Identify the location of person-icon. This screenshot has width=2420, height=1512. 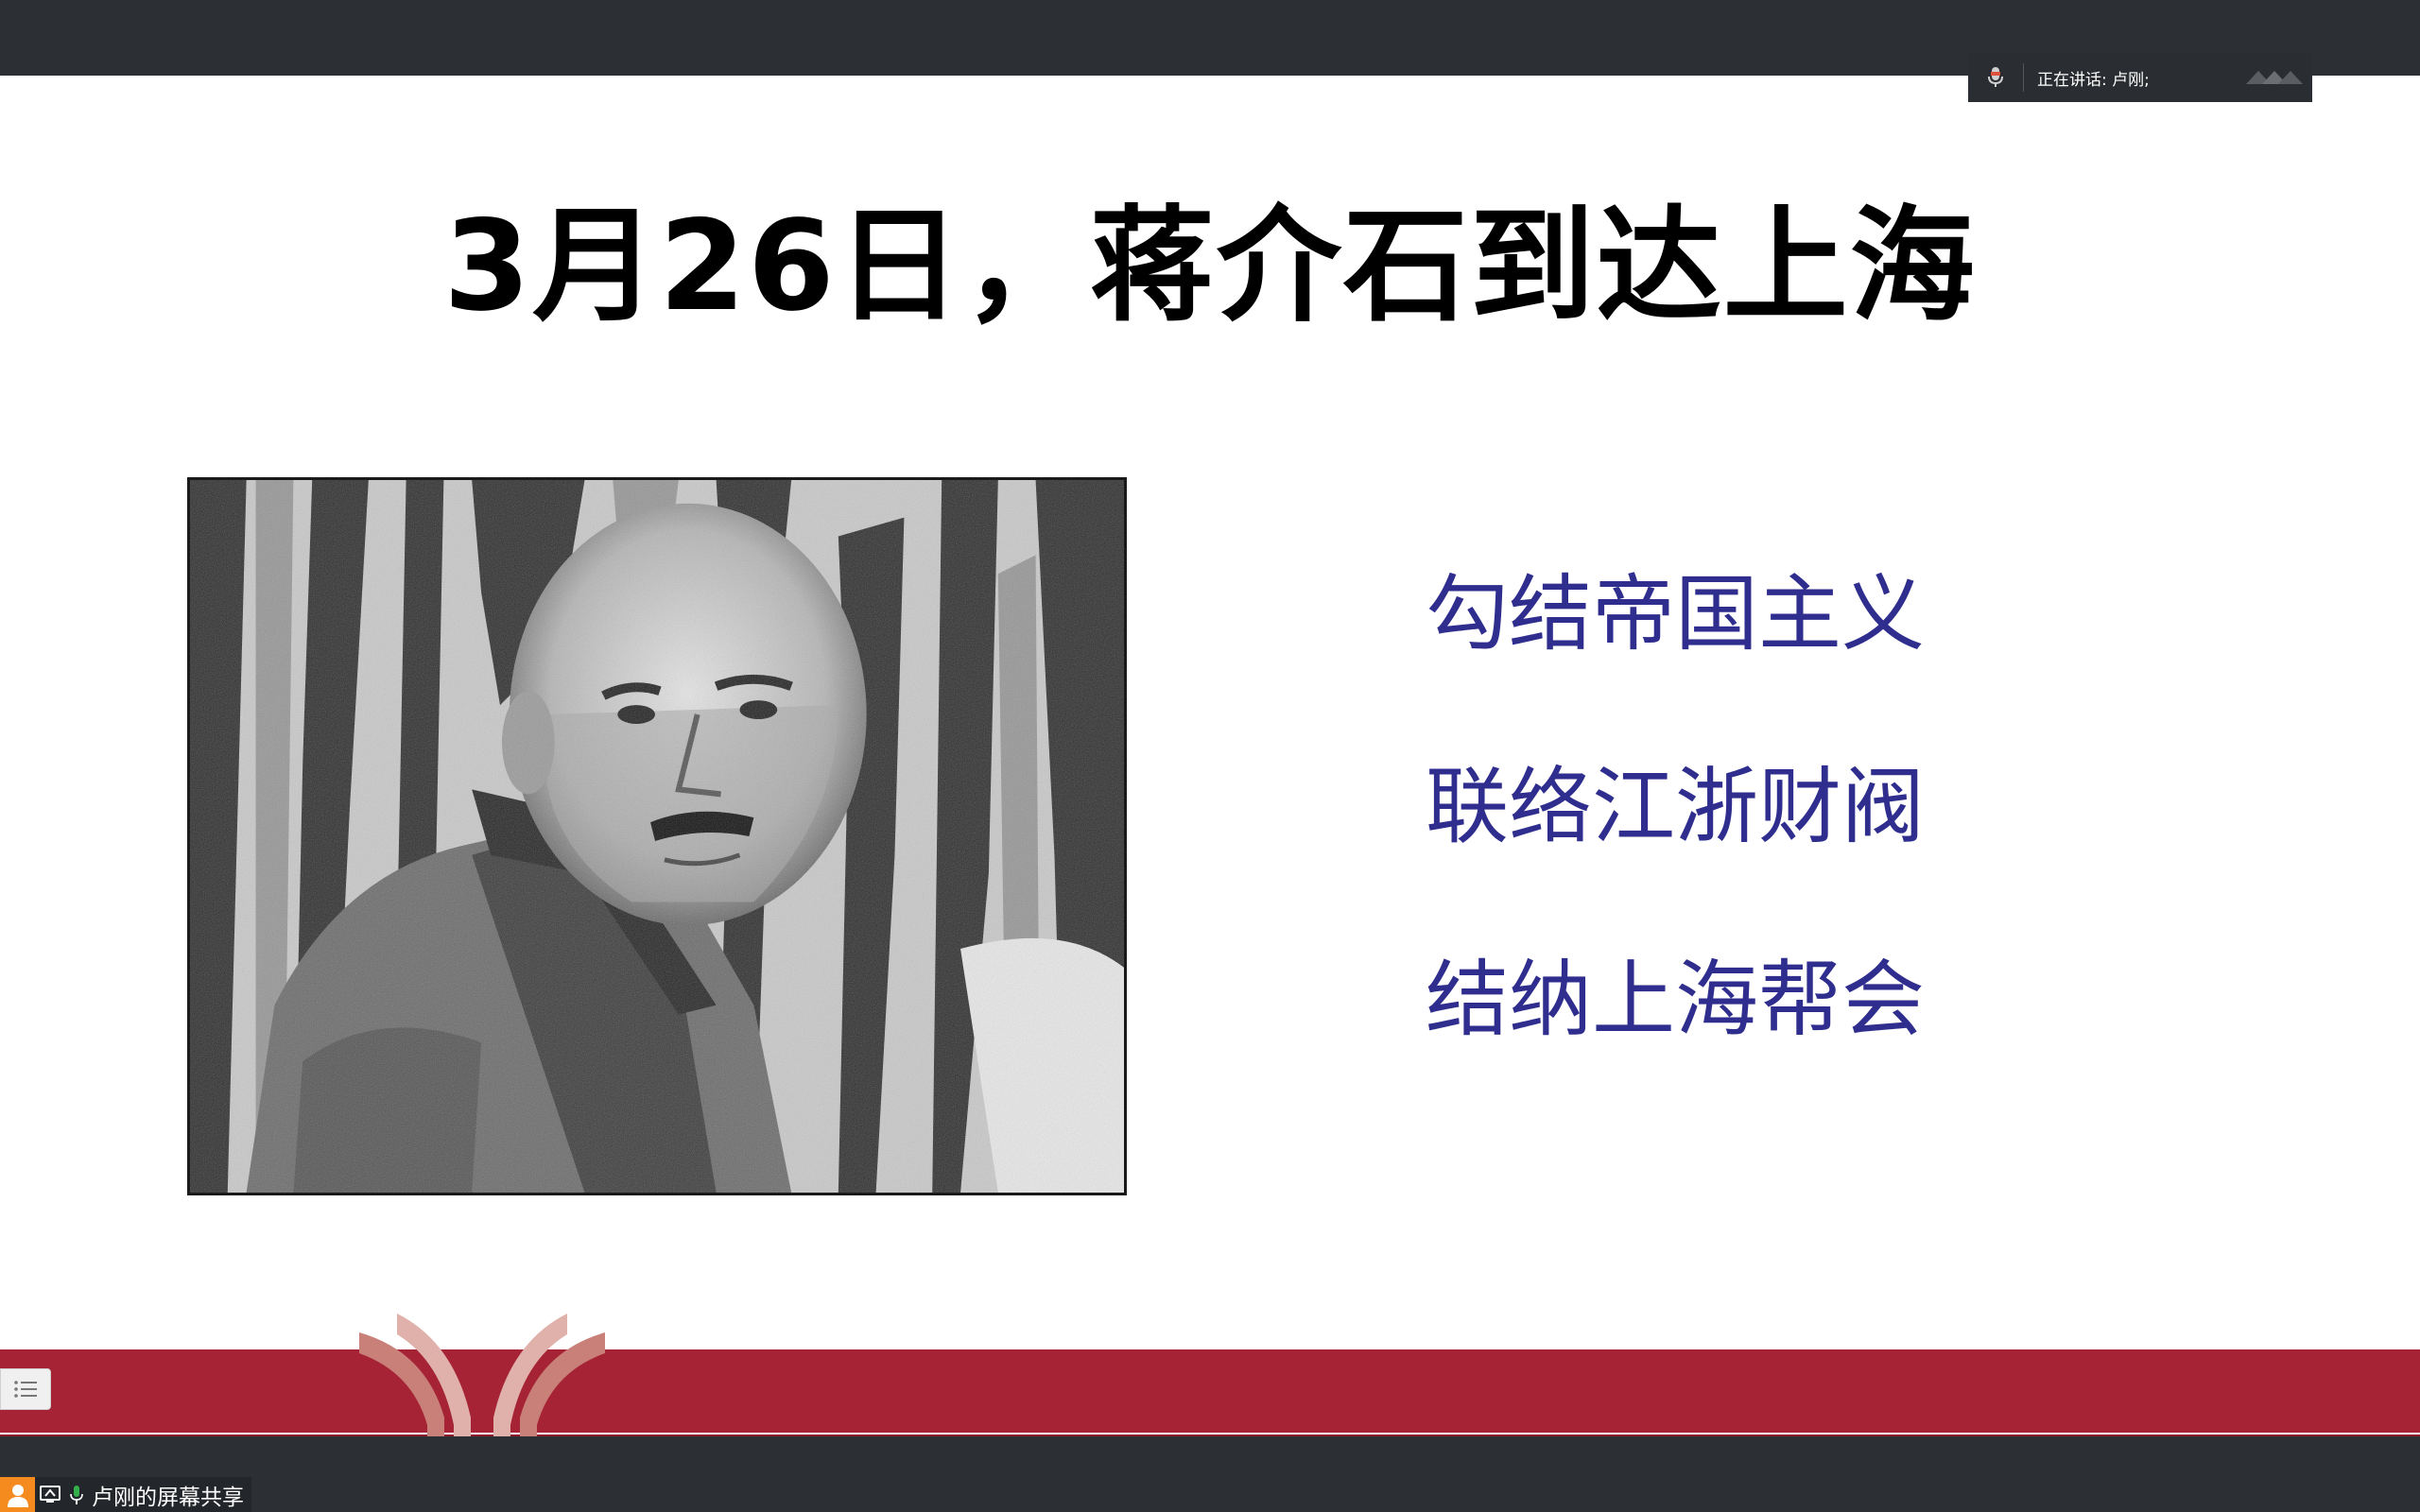
(18, 1495).